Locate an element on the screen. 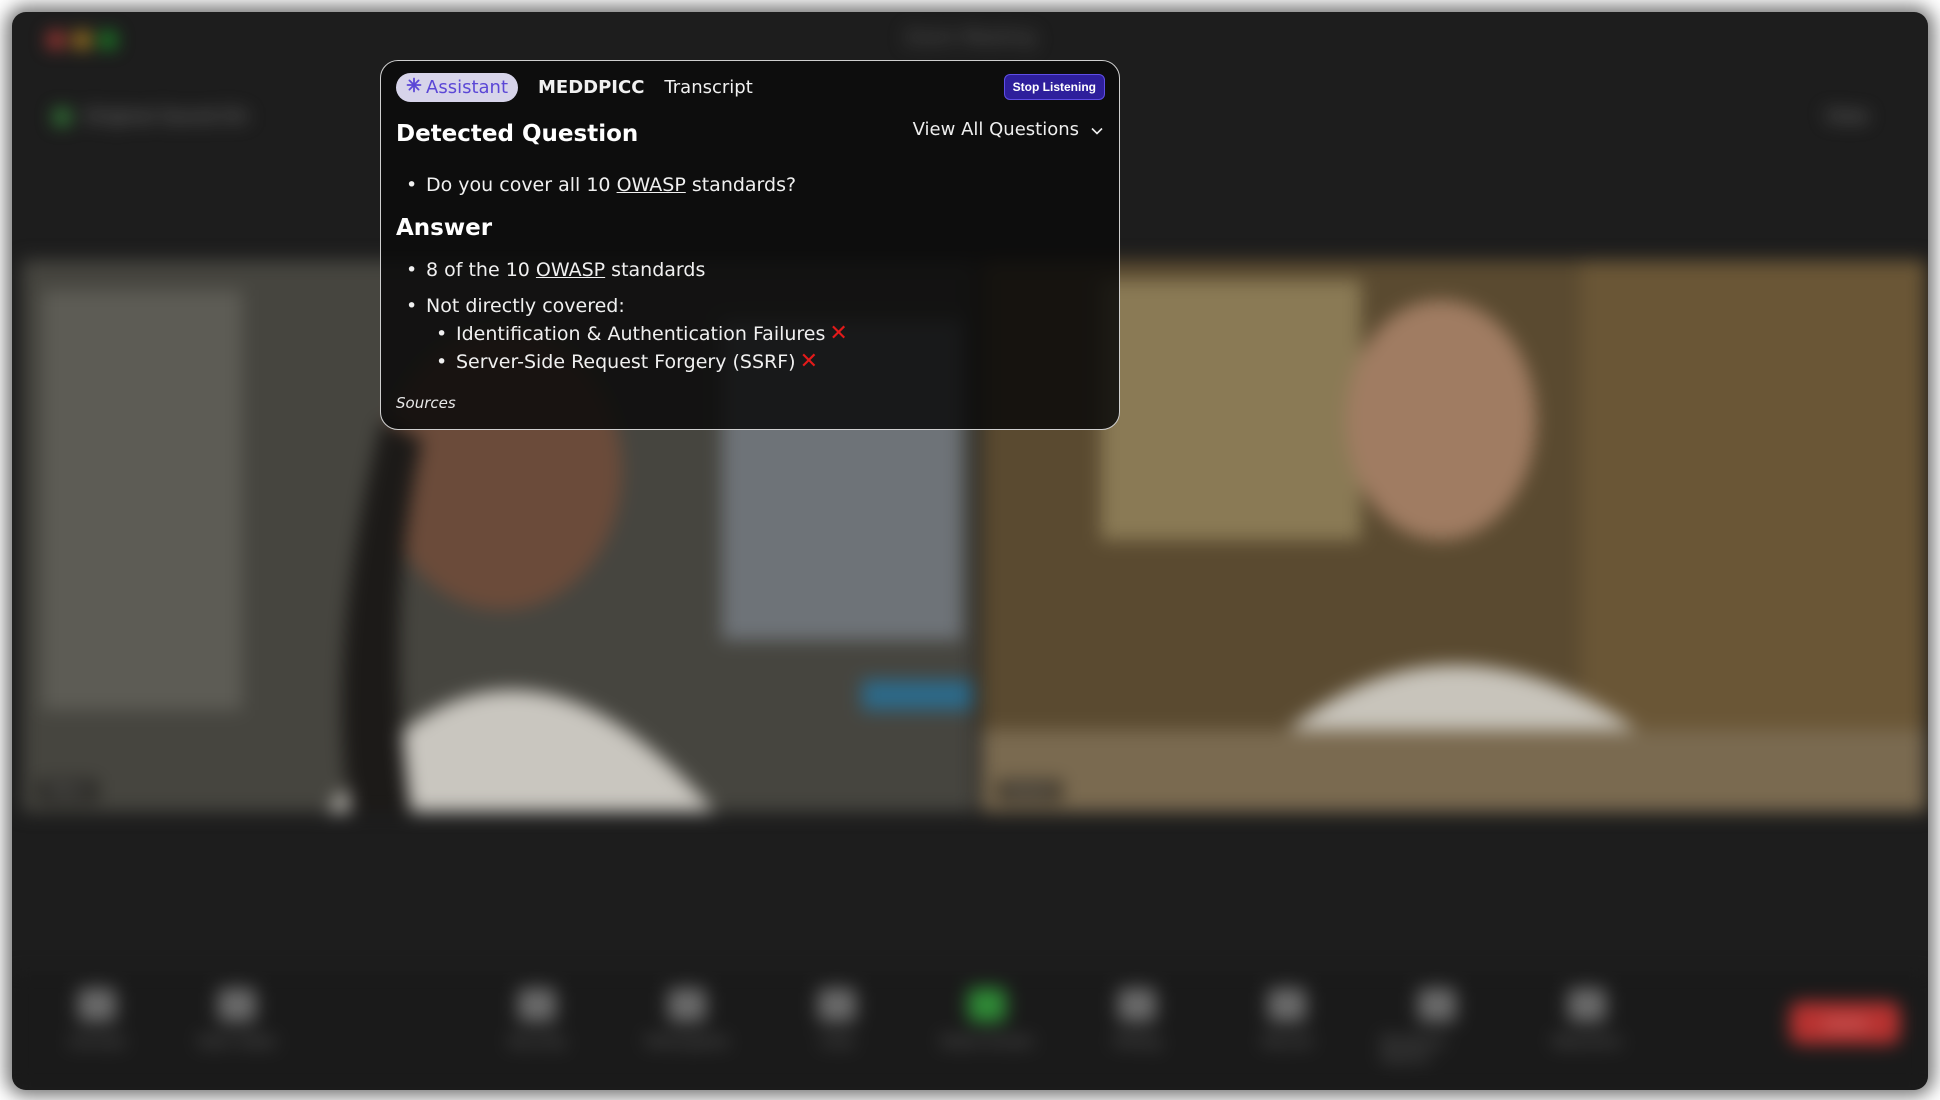 This screenshot has width=1940, height=1100. leave-button: Leave is located at coordinates (1845, 1023).